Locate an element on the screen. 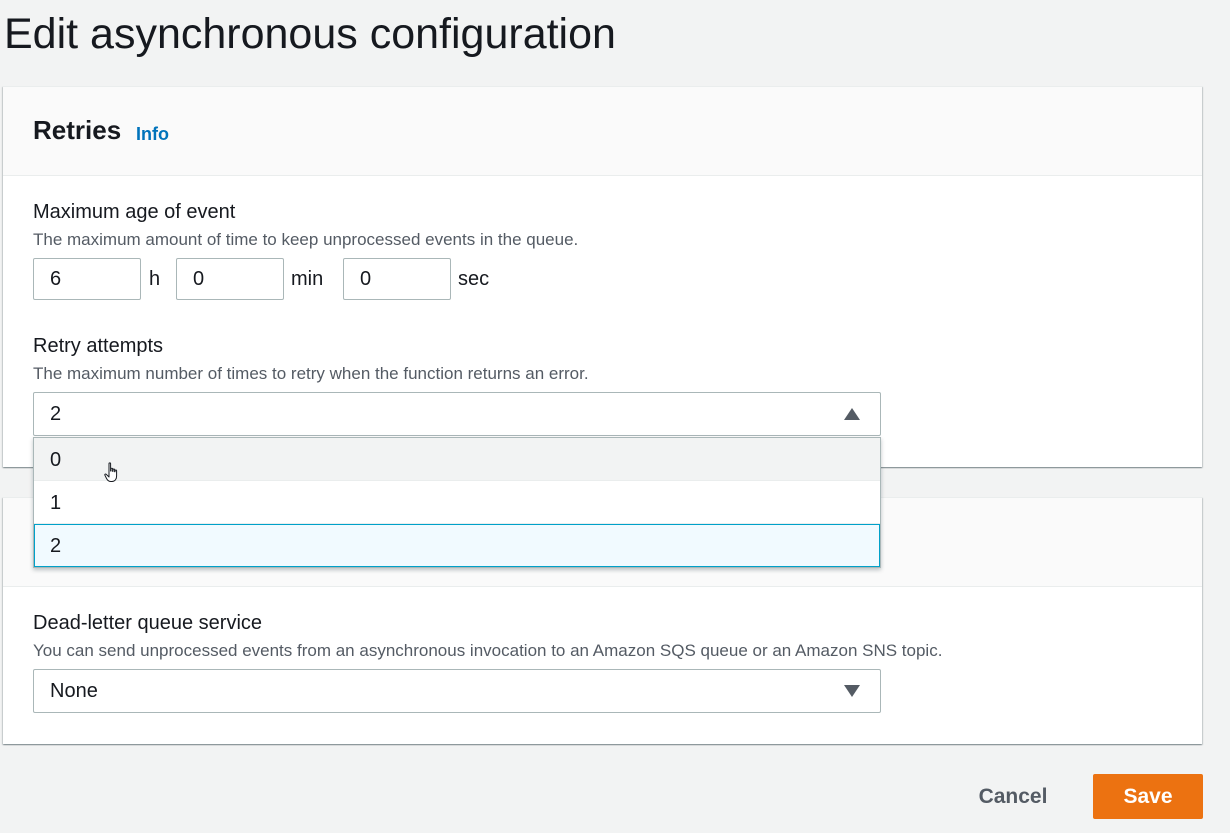 The height and width of the screenshot is (833, 1230). page-title: Edit asynchronous configuration is located at coordinates (310, 34).